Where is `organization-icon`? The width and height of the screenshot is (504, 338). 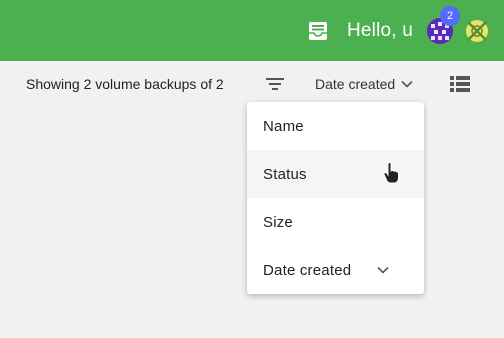
organization-icon is located at coordinates (477, 31).